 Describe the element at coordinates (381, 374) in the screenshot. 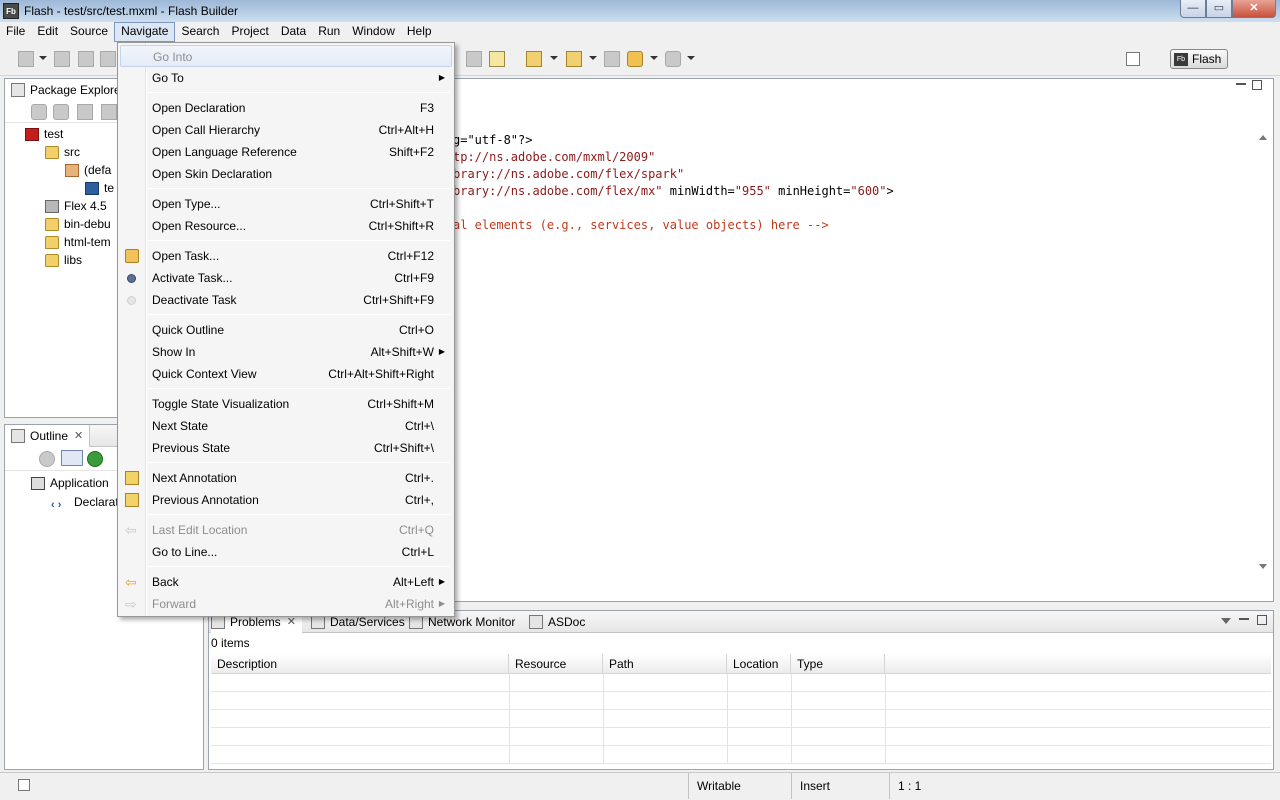

I see `menu-item-shortcut: Ctrl+Alt+Shift+Right` at that location.